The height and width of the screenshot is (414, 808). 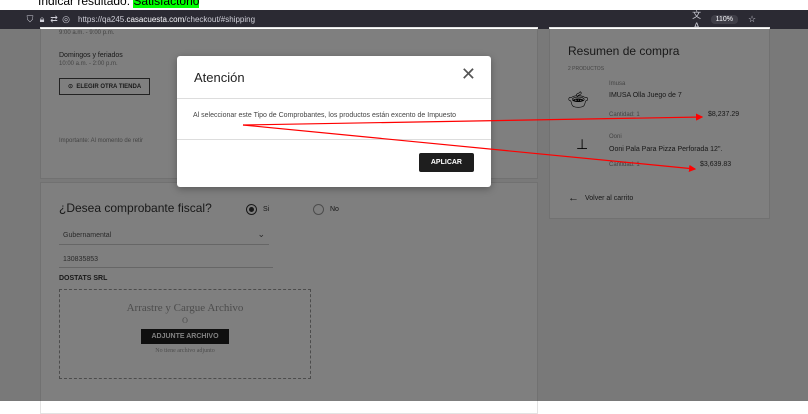 What do you see at coordinates (30, 19) in the screenshot?
I see `shield-icon: ⛉` at bounding box center [30, 19].